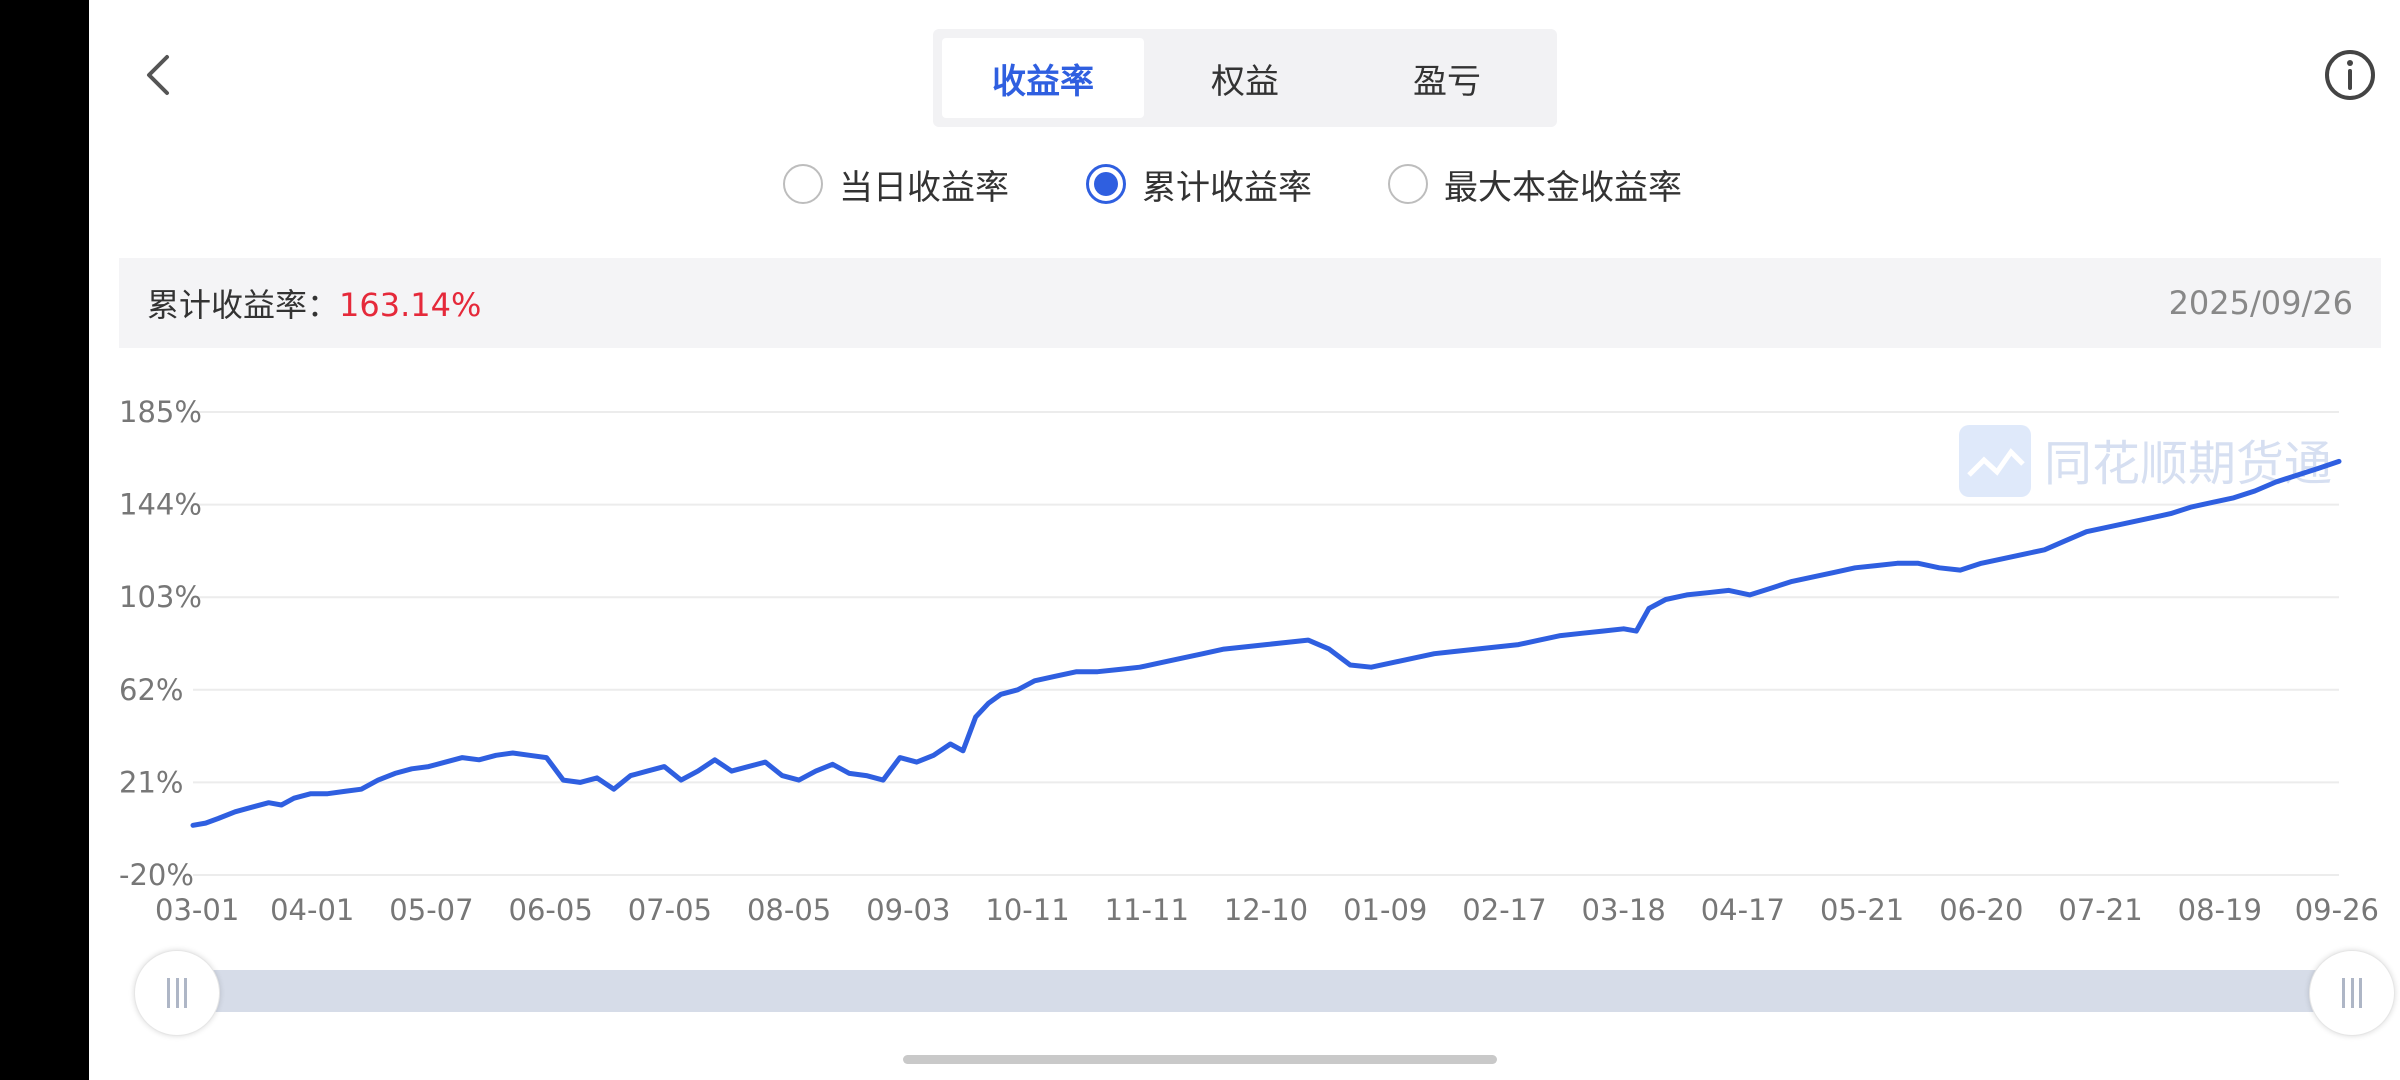 The height and width of the screenshot is (1080, 2400). Describe the element at coordinates (789, 910) in the screenshot. I see `x-tick-label: 08-05` at that location.